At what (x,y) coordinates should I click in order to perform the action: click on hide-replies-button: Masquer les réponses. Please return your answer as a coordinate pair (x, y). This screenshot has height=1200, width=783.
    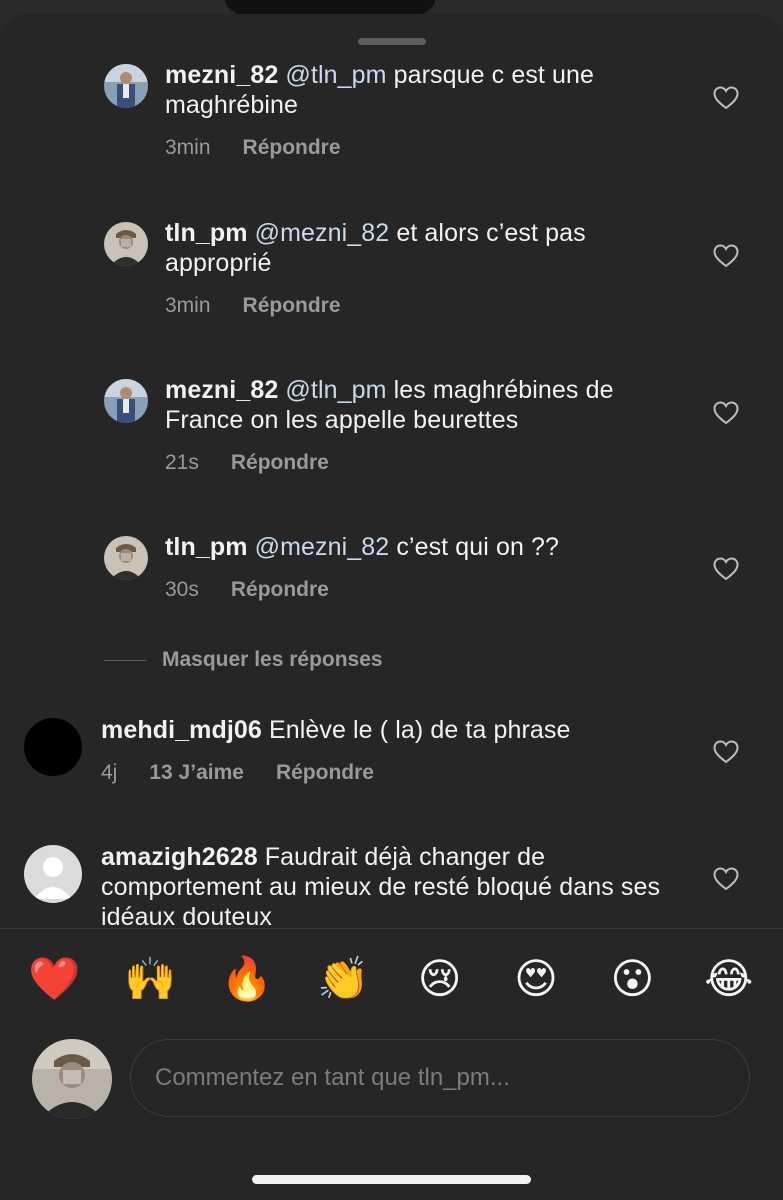
    Looking at the image, I should click on (243, 660).